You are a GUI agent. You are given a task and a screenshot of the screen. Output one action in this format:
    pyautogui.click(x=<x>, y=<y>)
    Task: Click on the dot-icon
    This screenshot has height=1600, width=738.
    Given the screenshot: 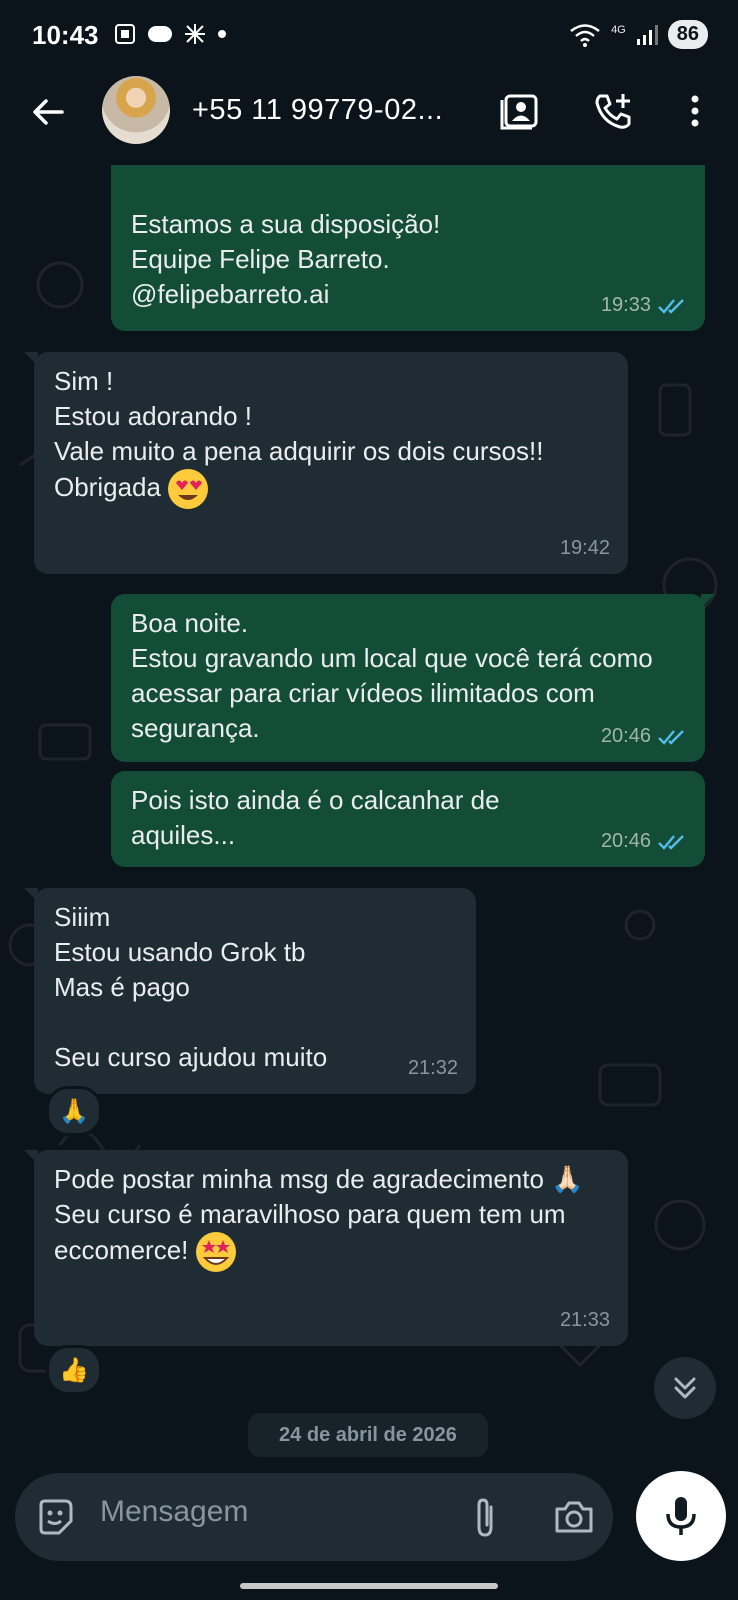 What is the action you would take?
    pyautogui.click(x=222, y=34)
    